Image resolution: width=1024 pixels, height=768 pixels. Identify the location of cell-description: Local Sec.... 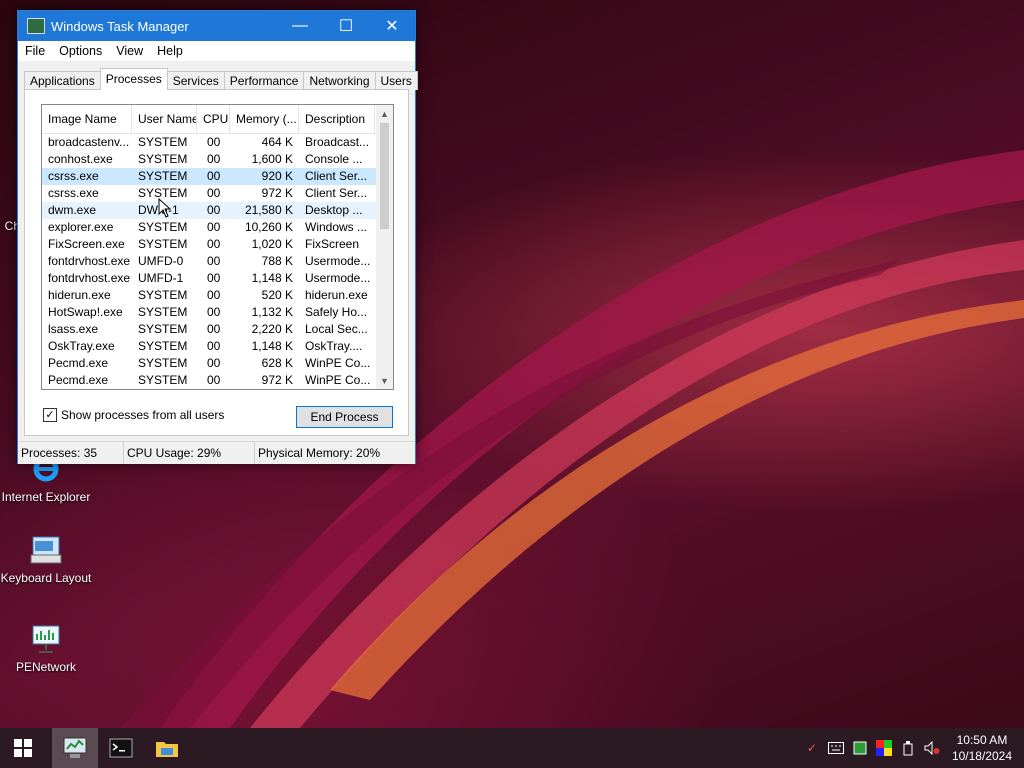
(336, 329).